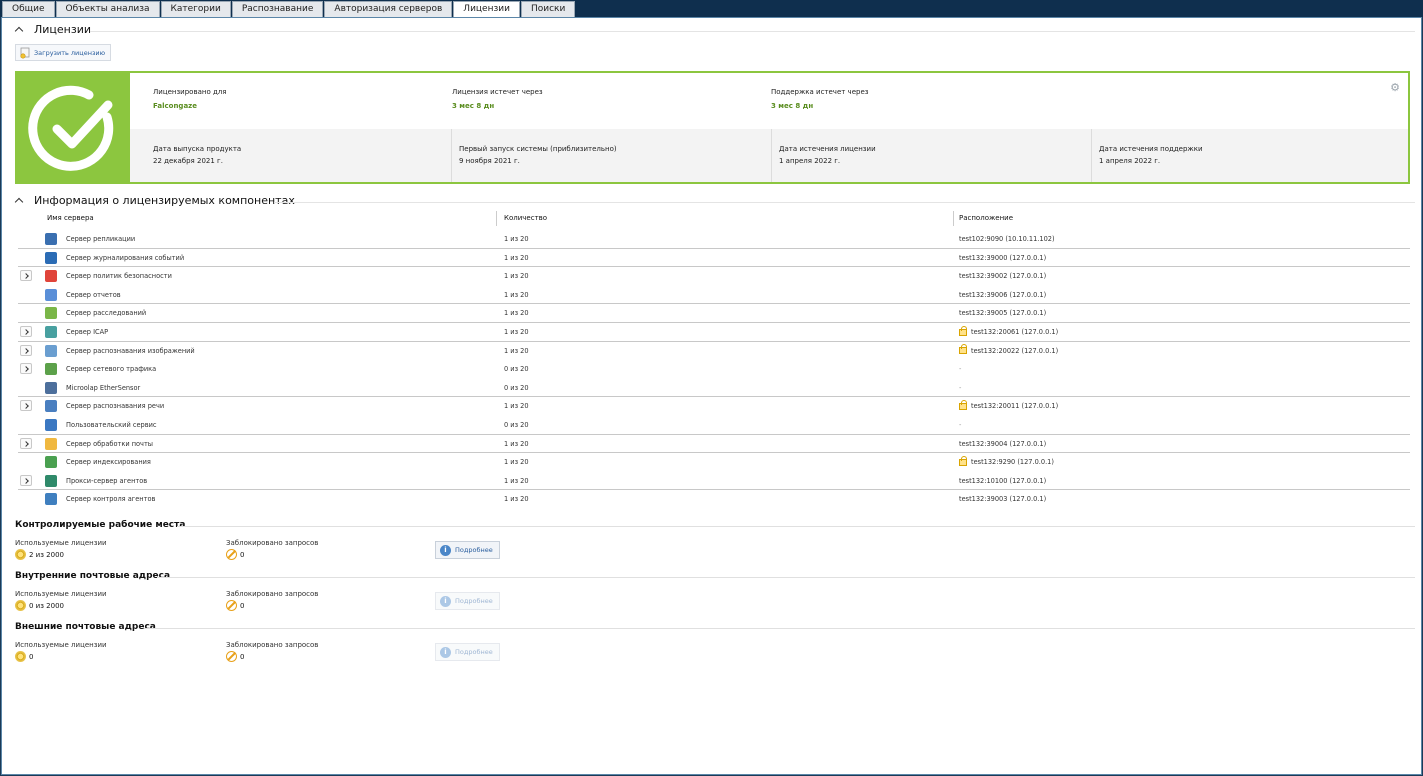  Describe the element at coordinates (51, 313) in the screenshot. I see `investigation-icon` at that location.